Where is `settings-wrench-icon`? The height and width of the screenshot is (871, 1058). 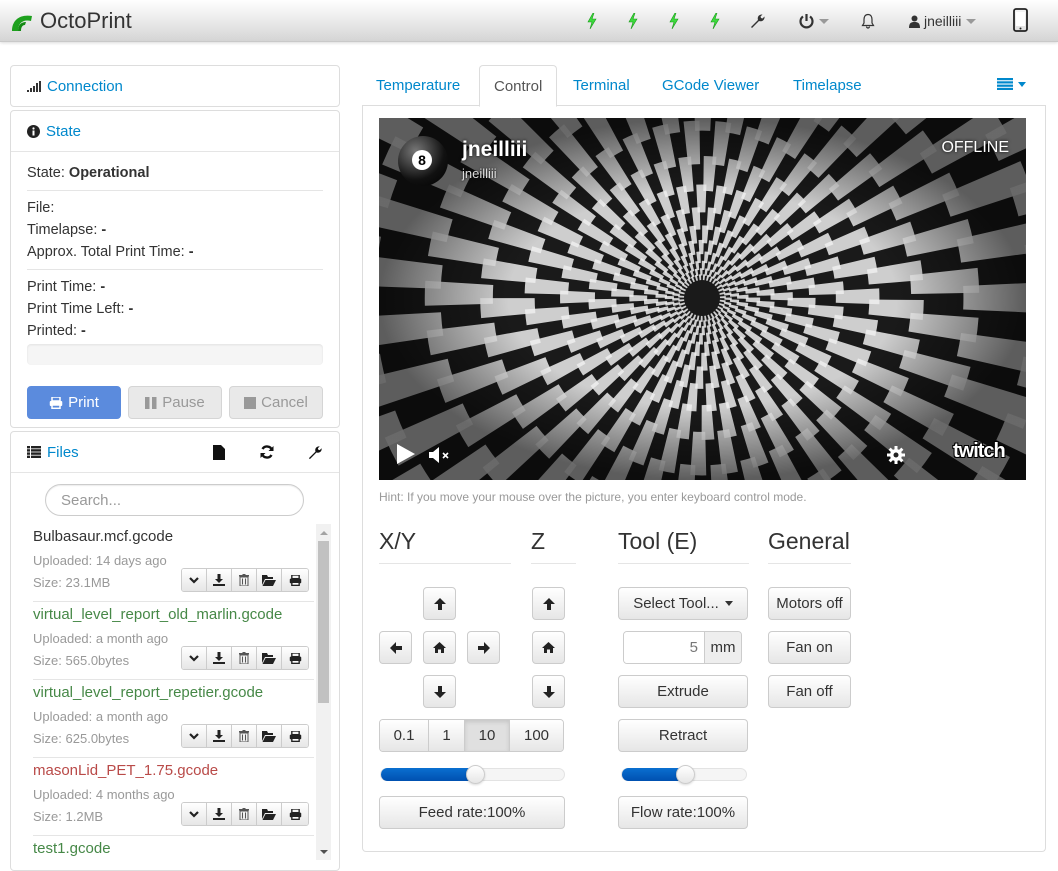
settings-wrench-icon is located at coordinates (758, 21).